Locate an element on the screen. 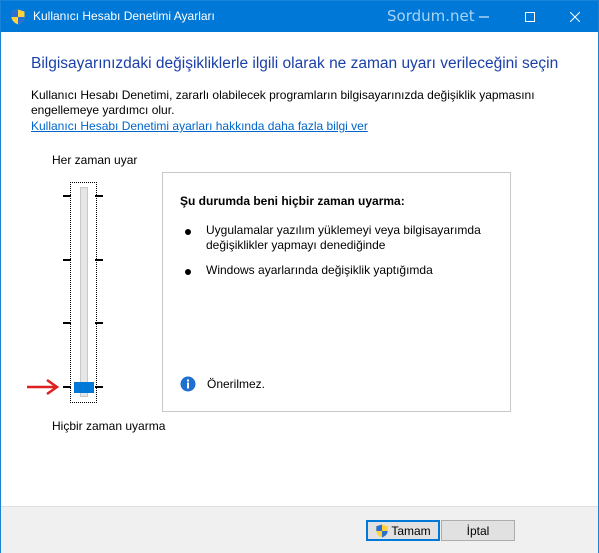  maximize-icon is located at coordinates (530, 16).